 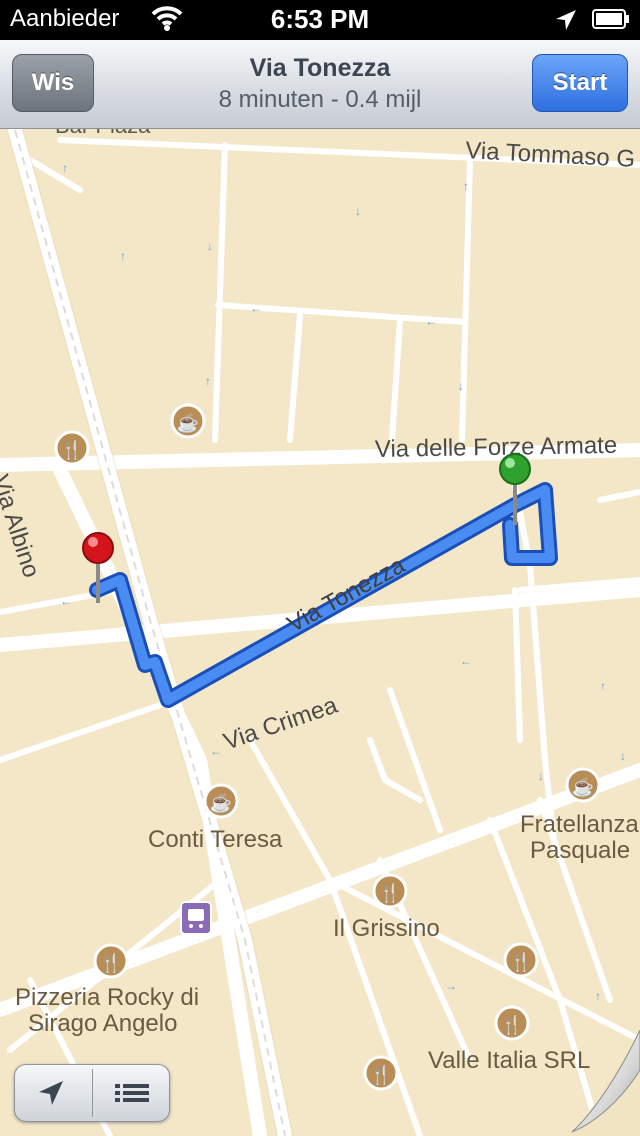 What do you see at coordinates (53, 83) in the screenshot?
I see `clear-route-button: Wis` at bounding box center [53, 83].